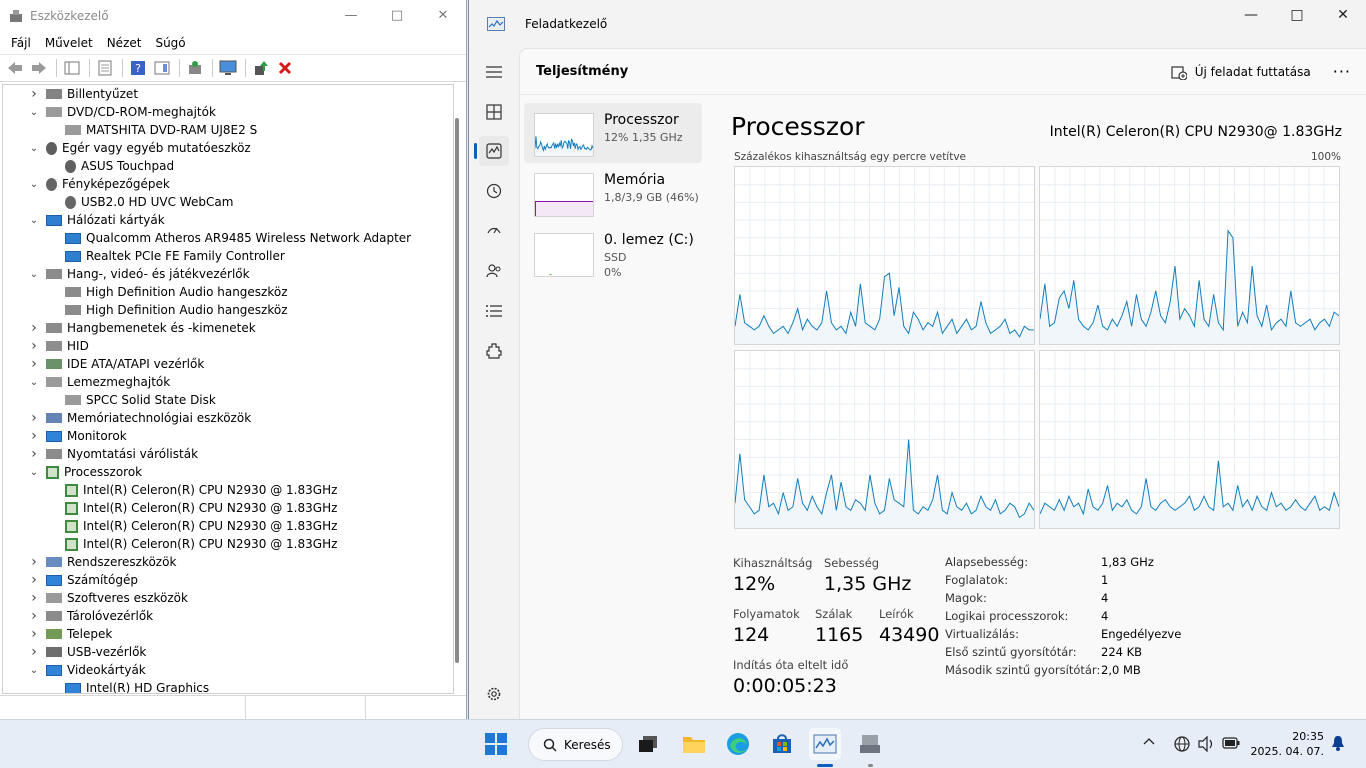 The image size is (1366, 768). Describe the element at coordinates (228, 112) in the screenshot. I see `device-category: ⌄ DVD/CD-ROM-meghajtók` at that location.